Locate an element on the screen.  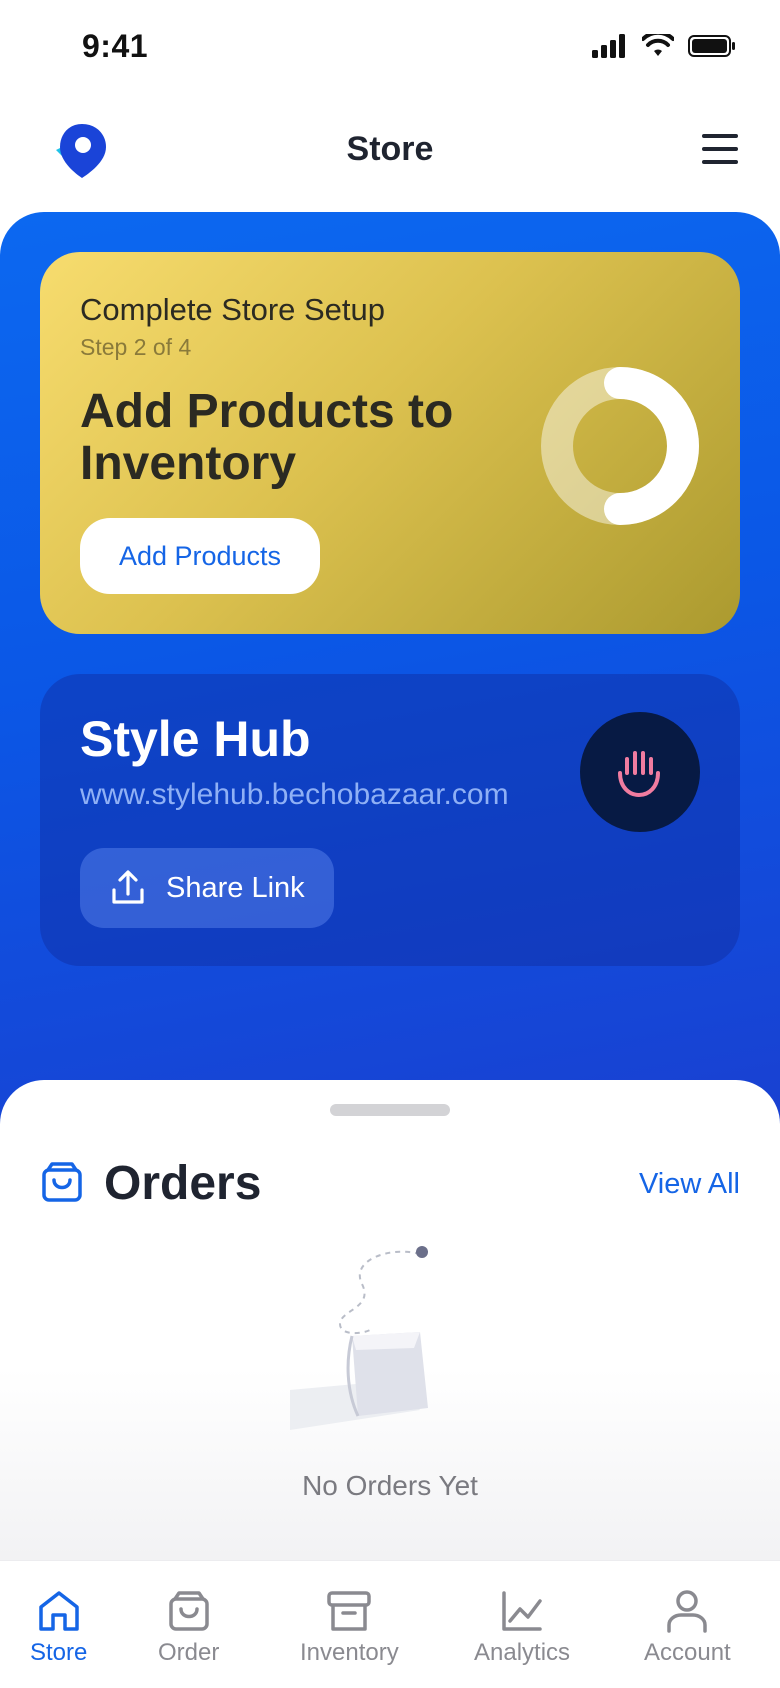
chart-line-icon is located at coordinates (522, 1611).